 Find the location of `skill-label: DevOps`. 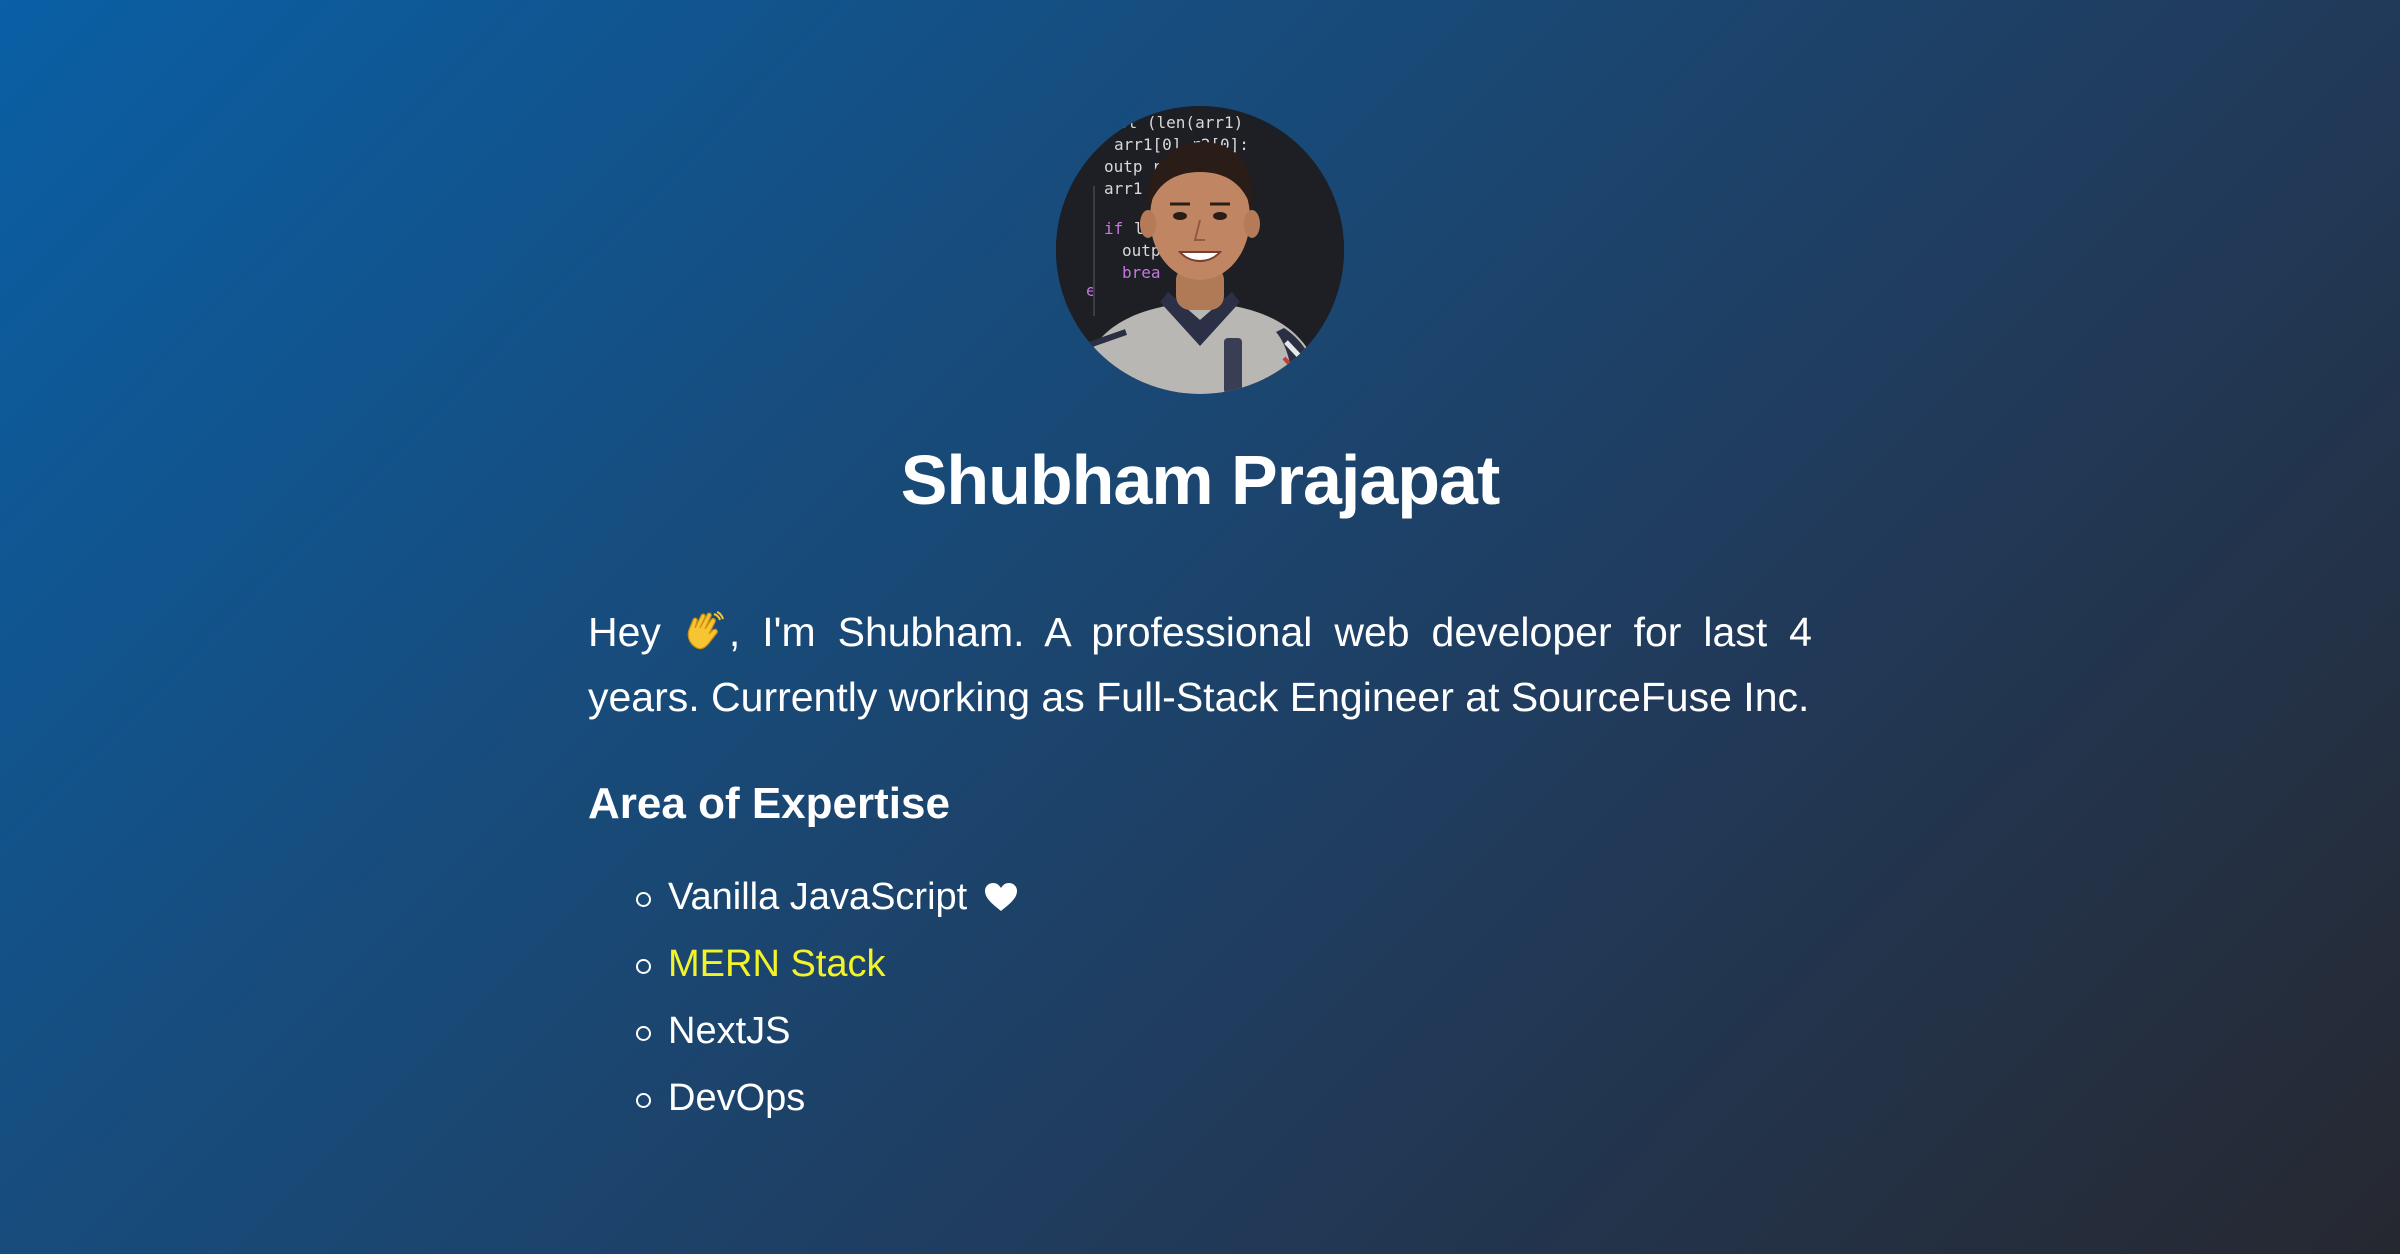

skill-label: DevOps is located at coordinates (737, 1098).